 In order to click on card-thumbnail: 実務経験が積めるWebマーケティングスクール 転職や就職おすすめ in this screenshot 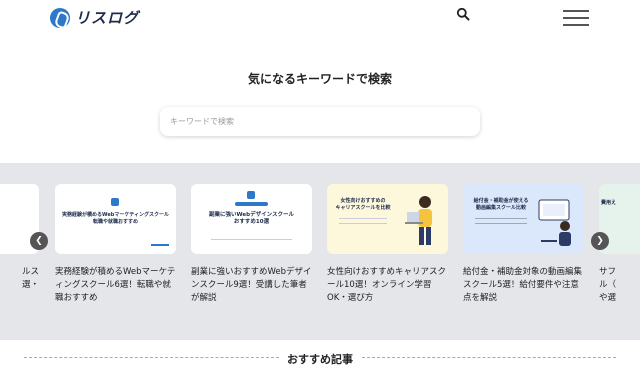, I will do `click(115, 219)`.